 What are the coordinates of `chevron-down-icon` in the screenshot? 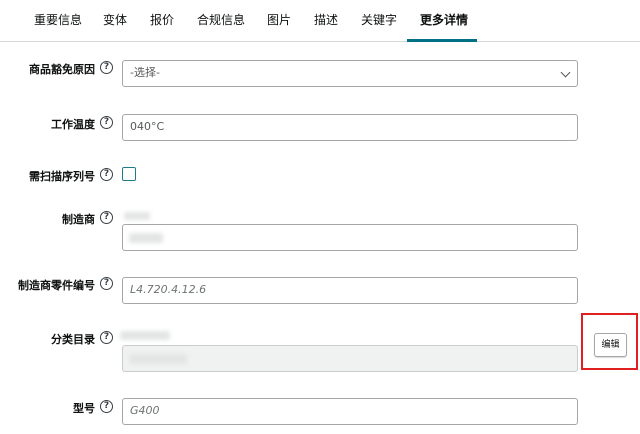 It's located at (565, 72).